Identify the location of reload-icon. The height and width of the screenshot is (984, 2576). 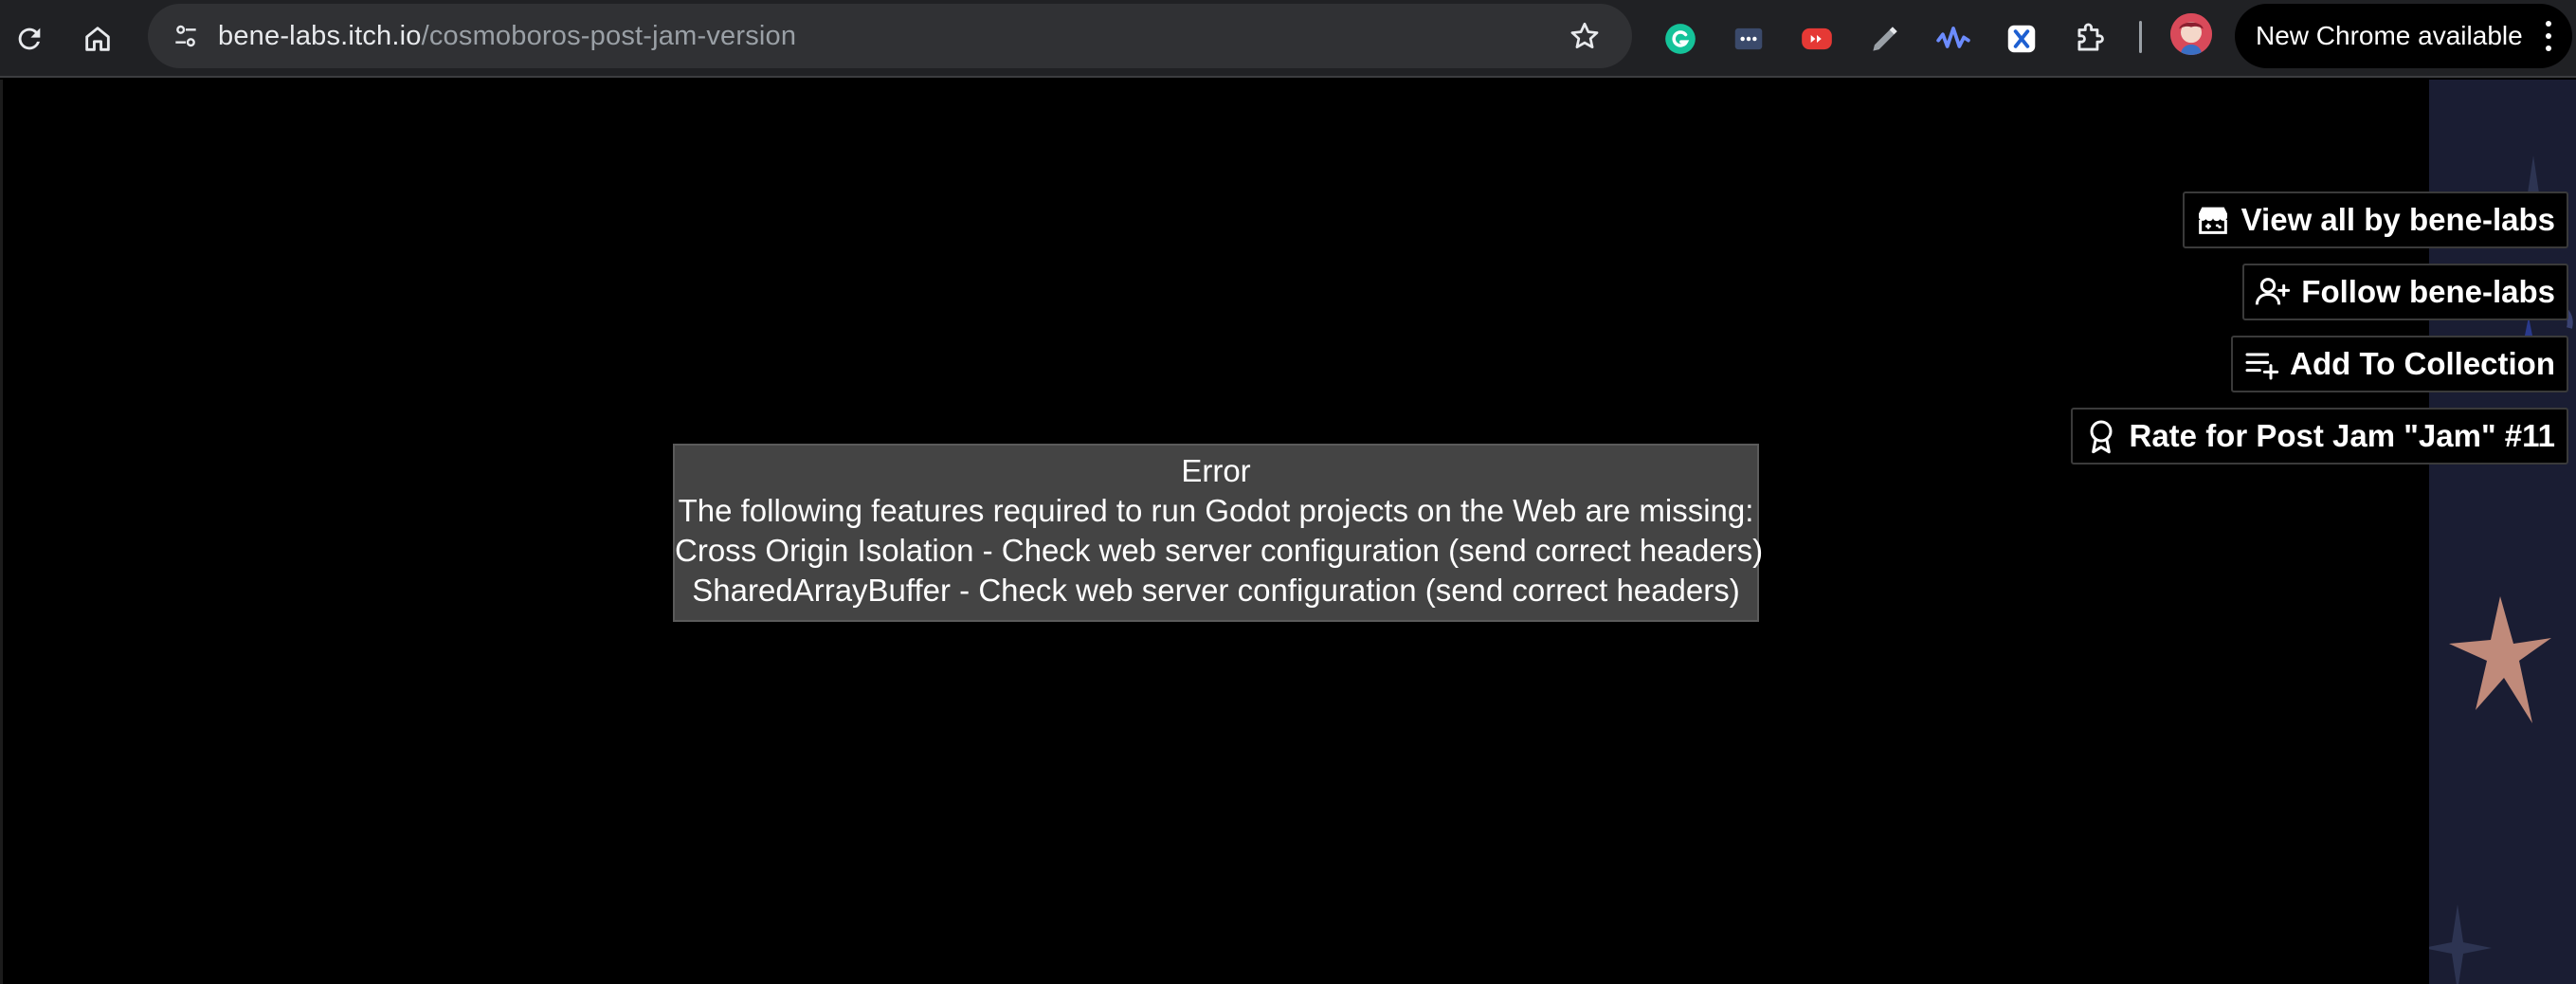
(29, 38).